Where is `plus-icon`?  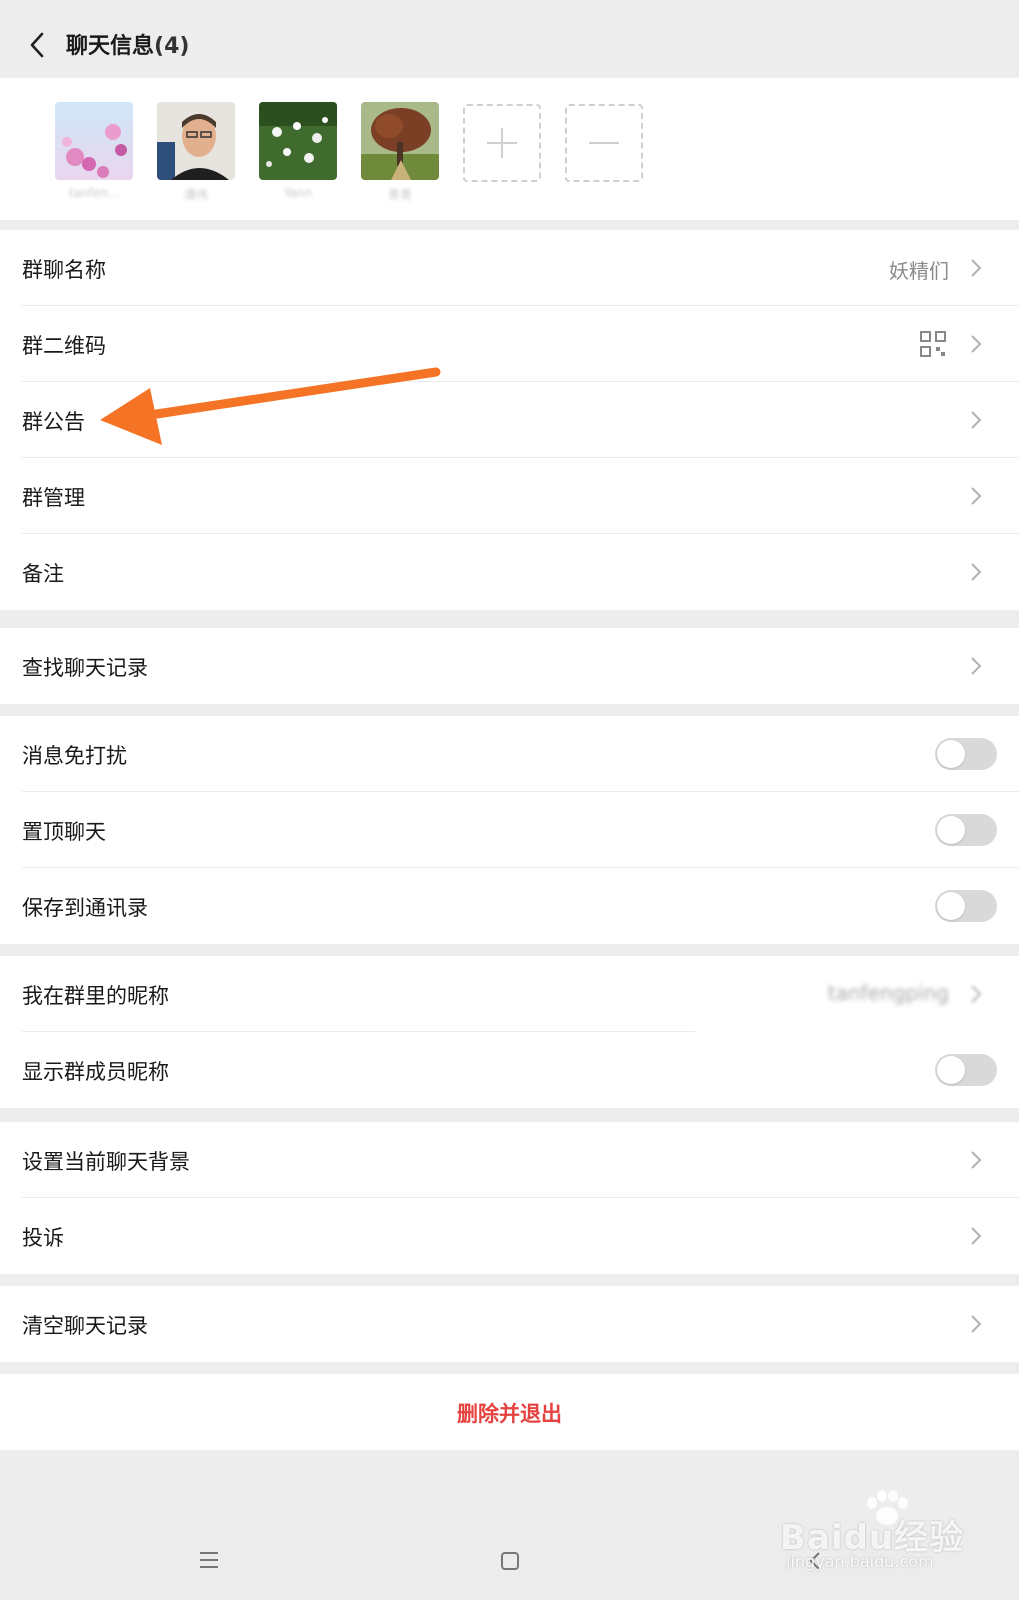
plus-icon is located at coordinates (502, 143).